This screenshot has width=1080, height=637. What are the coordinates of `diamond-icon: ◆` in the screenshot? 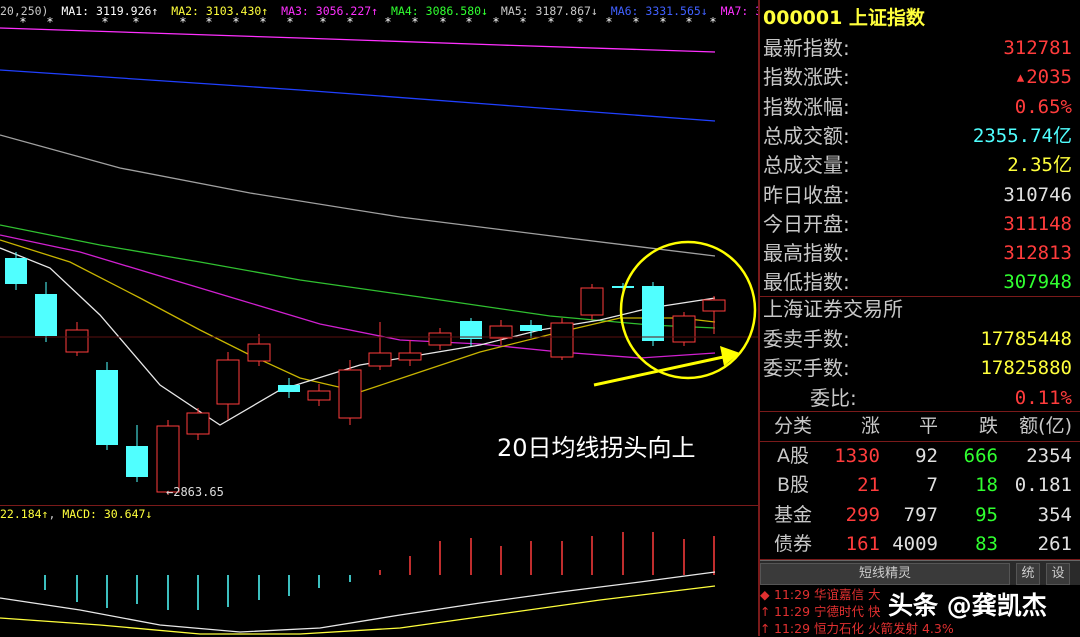 It's located at (765, 594).